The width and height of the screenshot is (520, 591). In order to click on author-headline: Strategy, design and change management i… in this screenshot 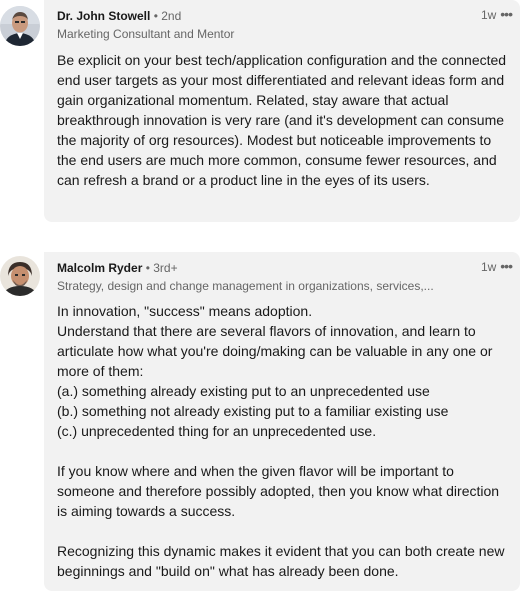, I will do `click(245, 286)`.